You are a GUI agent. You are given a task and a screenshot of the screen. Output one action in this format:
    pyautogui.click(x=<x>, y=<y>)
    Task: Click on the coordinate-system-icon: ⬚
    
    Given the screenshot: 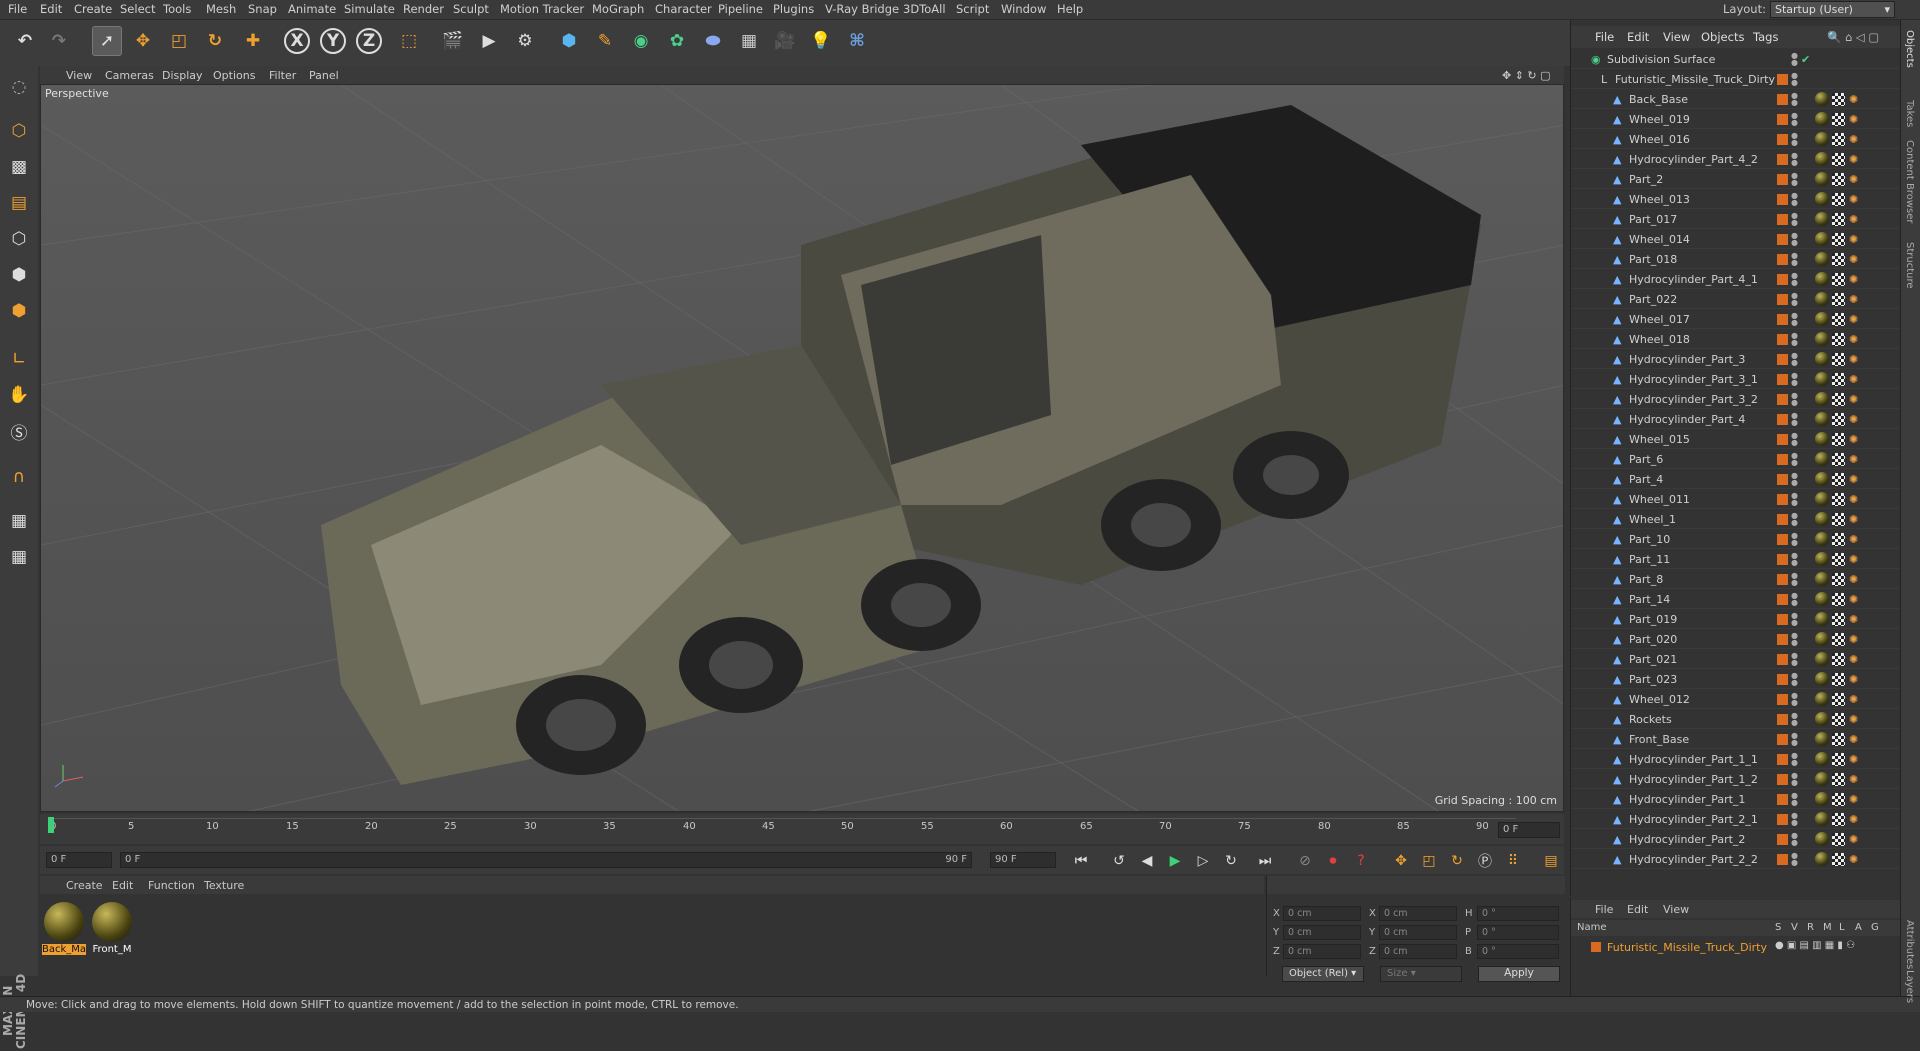 What is the action you would take?
    pyautogui.click(x=409, y=41)
    